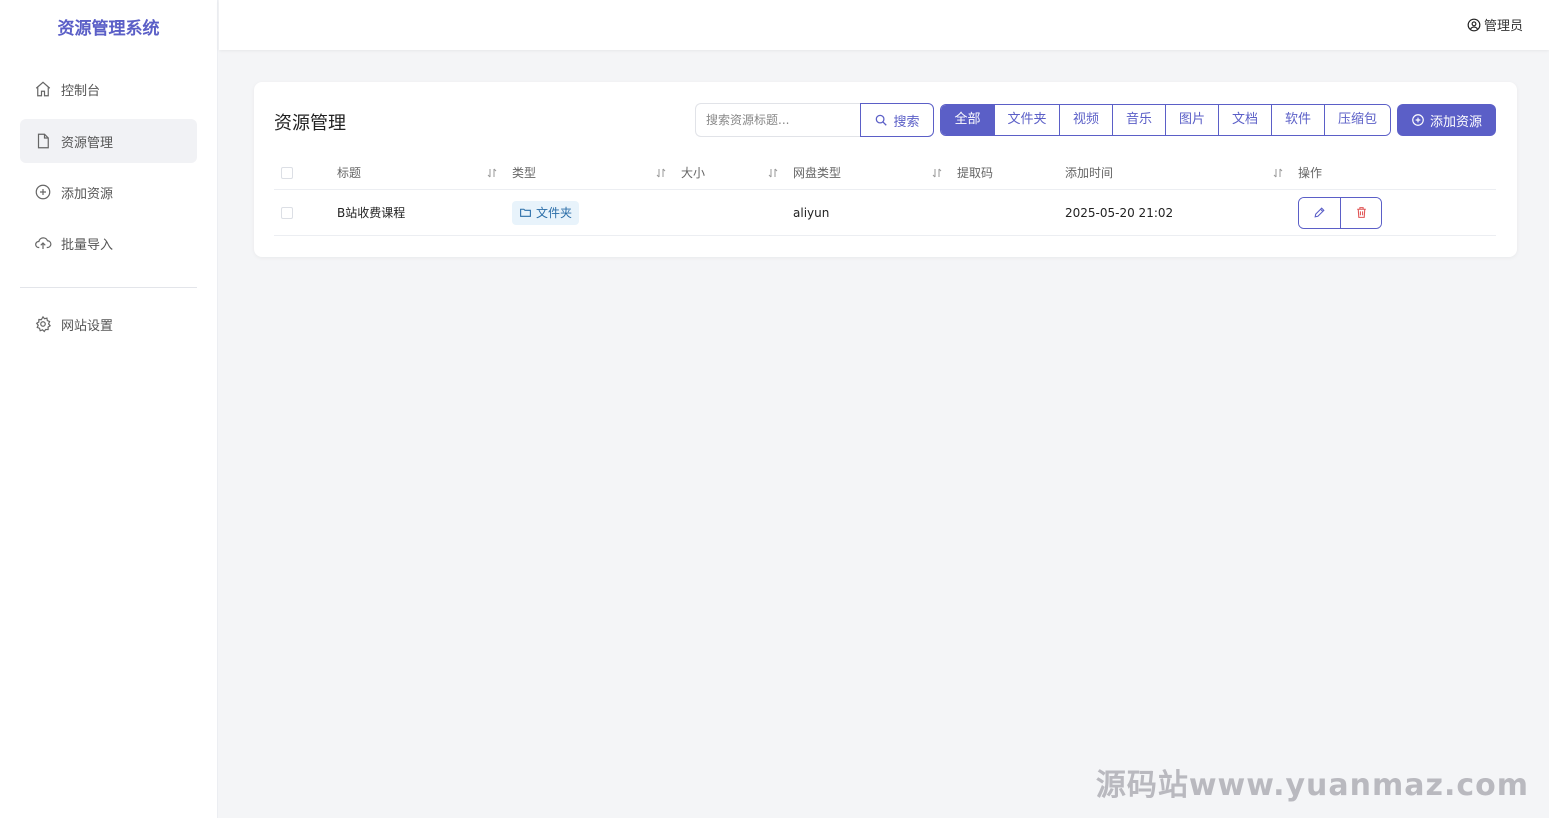 The height and width of the screenshot is (818, 1549). What do you see at coordinates (777, 120) in the screenshot?
I see `search-input` at bounding box center [777, 120].